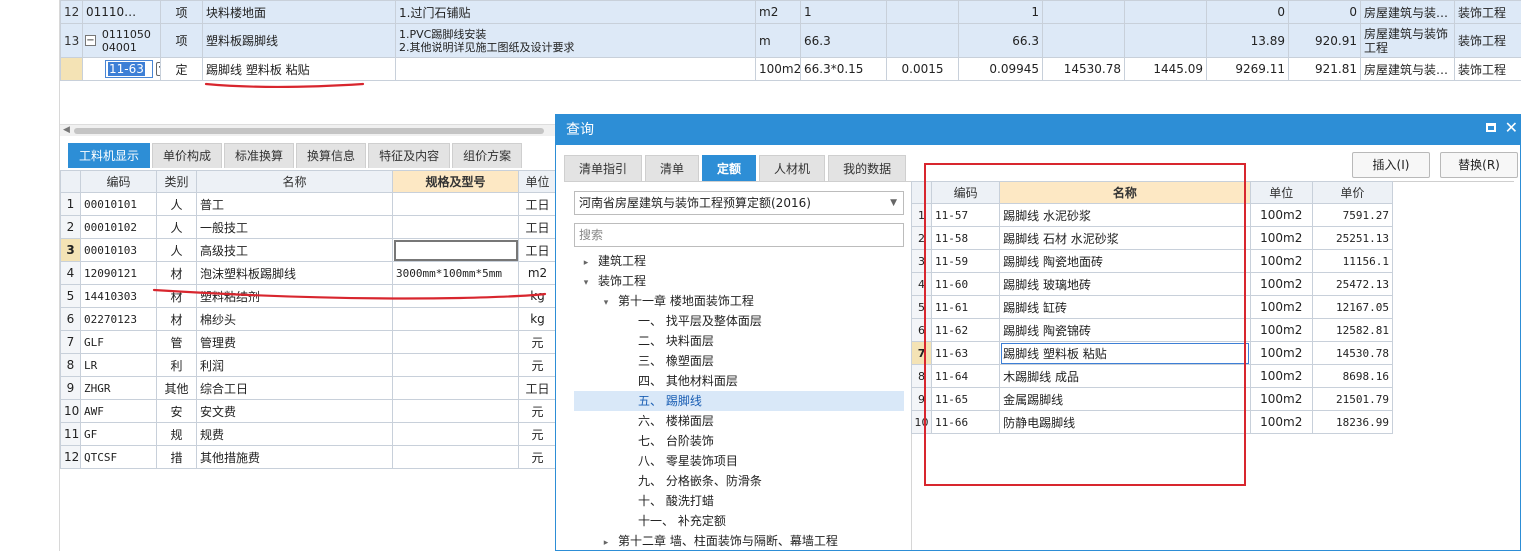 This screenshot has height=551, width=1521. I want to click on value-cell: 1445.09, so click(1165, 69).